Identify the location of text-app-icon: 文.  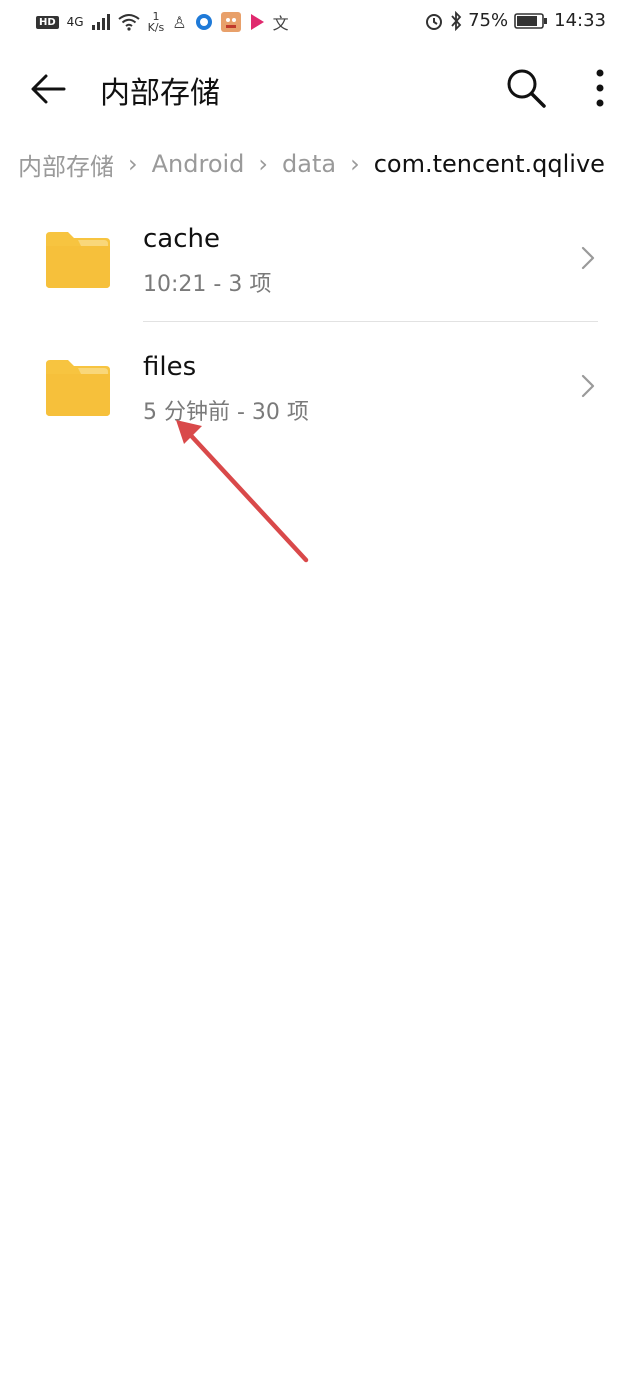
(280, 23).